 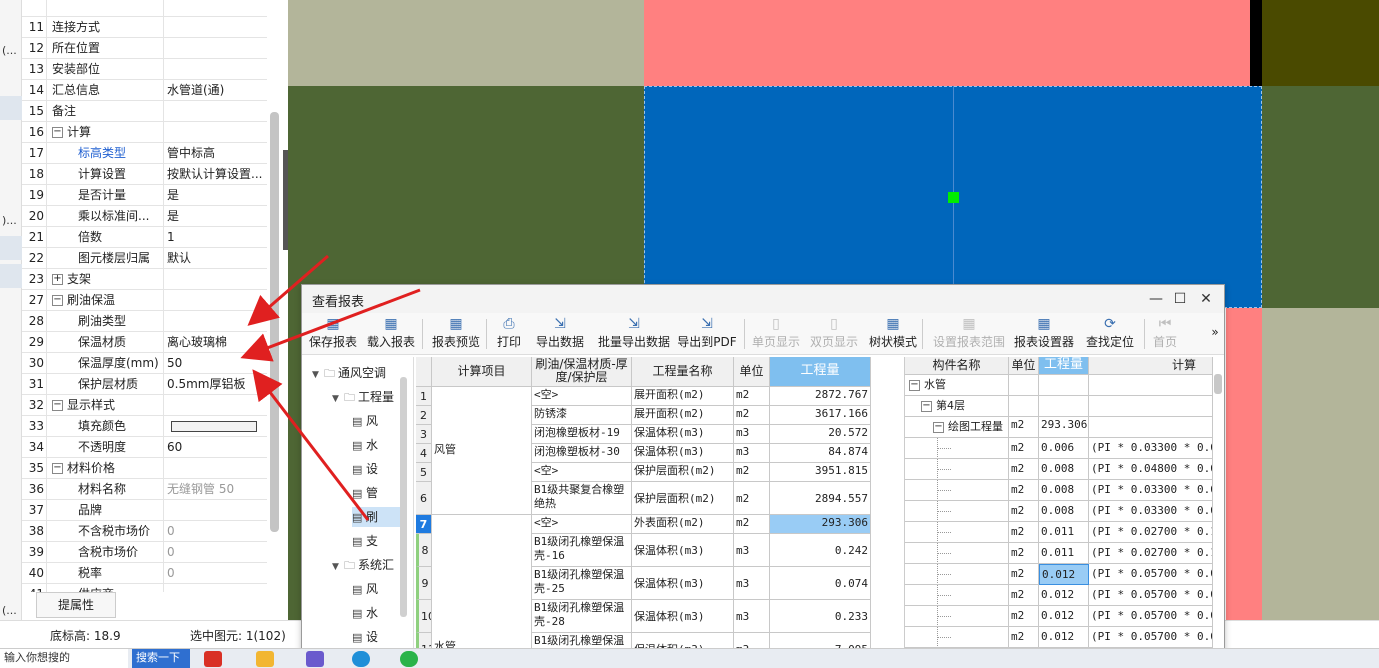 I want to click on tree-row-name: − 绘图工程量, so click(x=957, y=427).